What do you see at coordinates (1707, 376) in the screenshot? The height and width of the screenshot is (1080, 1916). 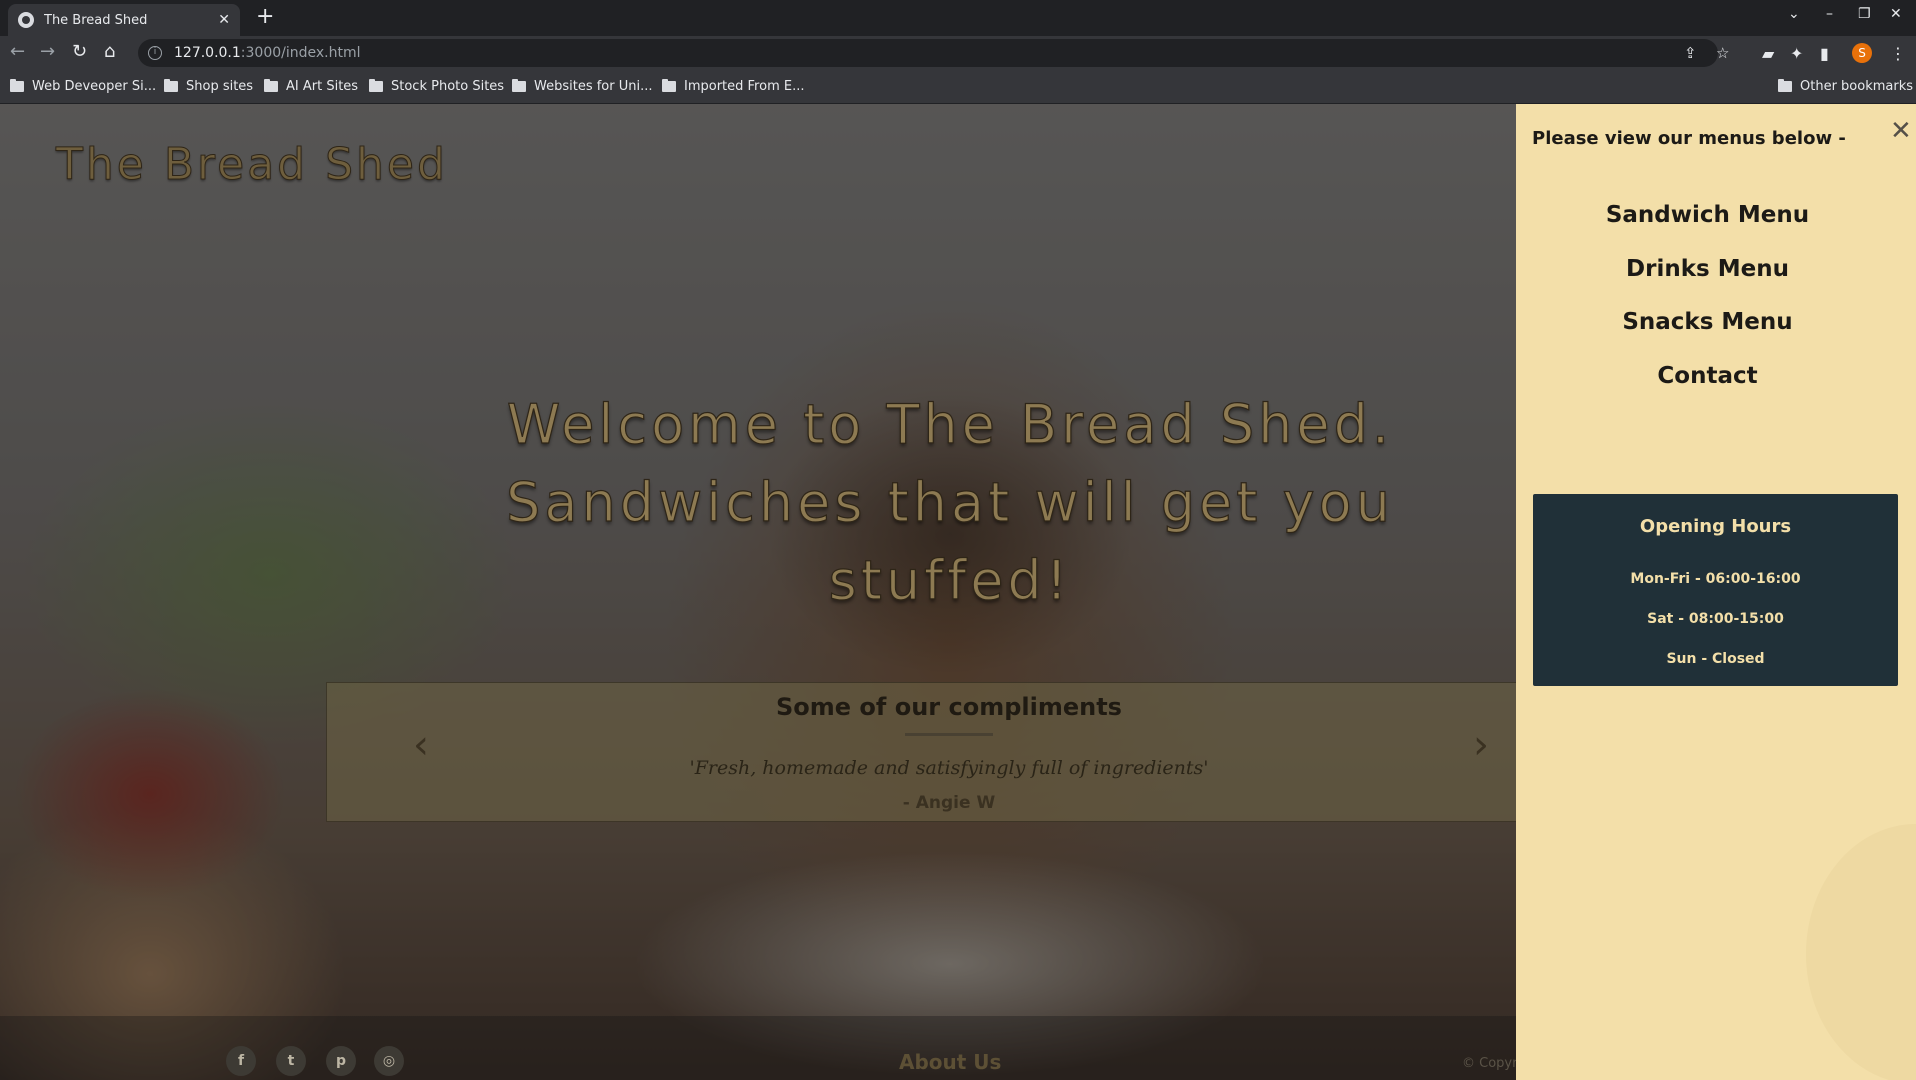 I see `menu-link-contact: Contact` at bounding box center [1707, 376].